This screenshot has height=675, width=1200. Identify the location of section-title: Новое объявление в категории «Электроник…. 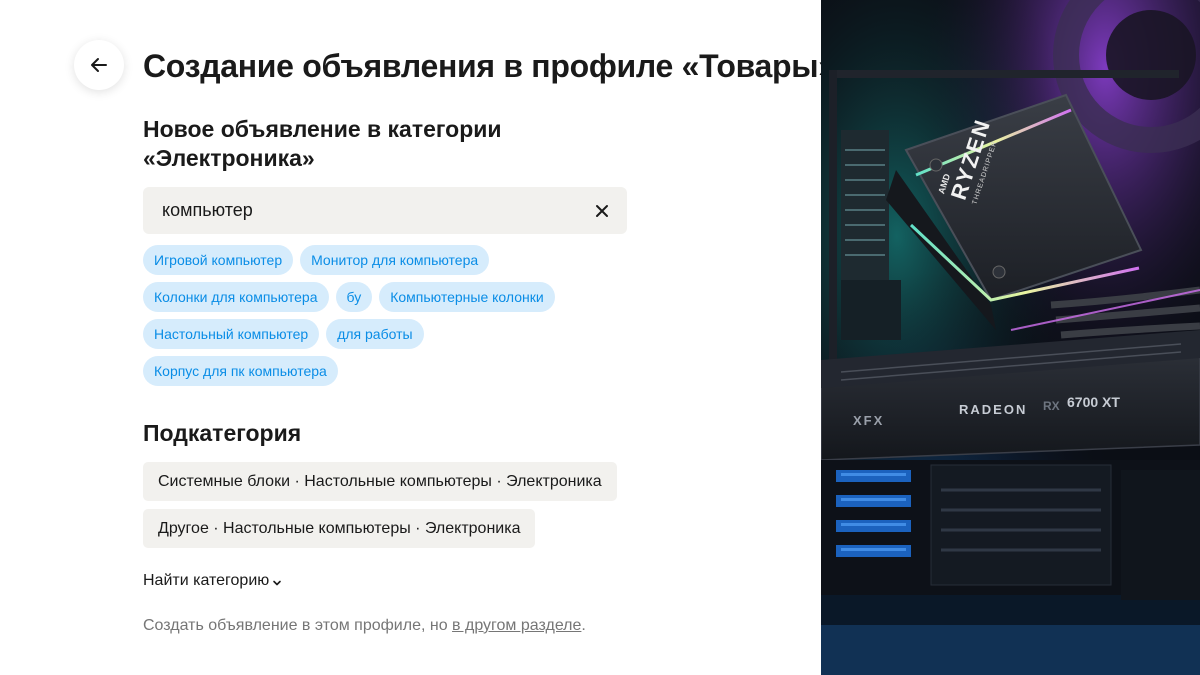
(322, 143).